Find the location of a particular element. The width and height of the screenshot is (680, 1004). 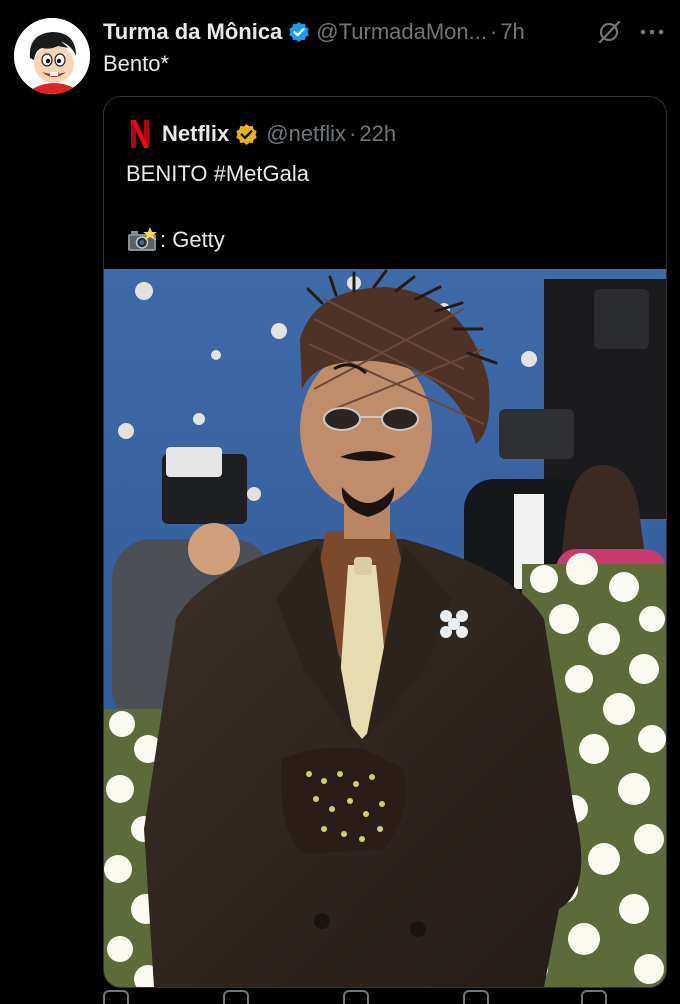

monica-avatar-icon is located at coordinates (52, 56).